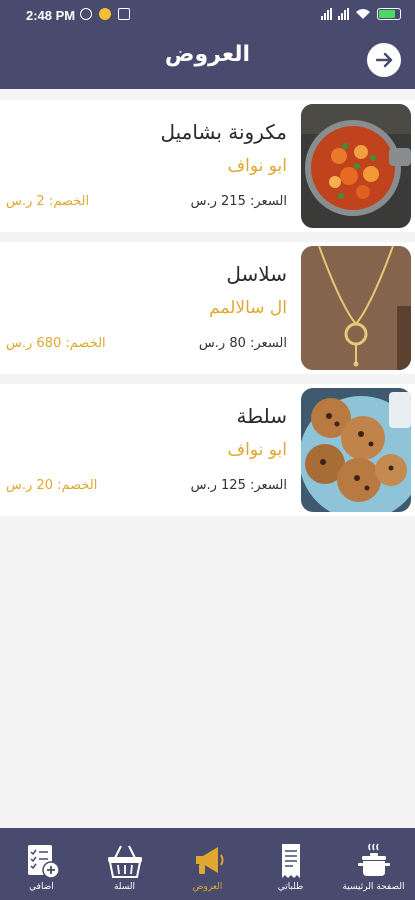 This screenshot has width=415, height=900. I want to click on alarm-icon, so click(86, 14).